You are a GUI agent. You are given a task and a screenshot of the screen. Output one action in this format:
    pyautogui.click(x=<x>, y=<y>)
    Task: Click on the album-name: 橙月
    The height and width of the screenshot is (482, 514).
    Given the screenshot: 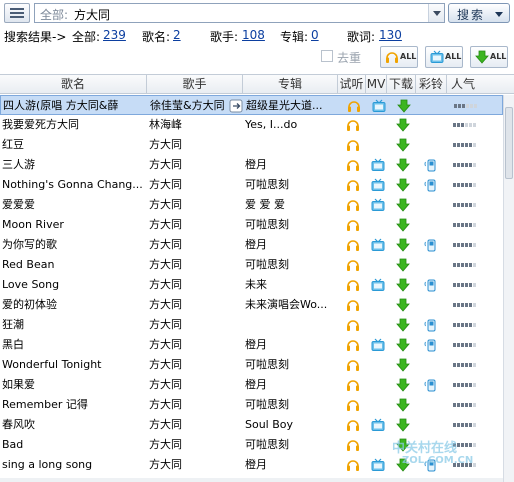 What is the action you would take?
    pyautogui.click(x=256, y=164)
    